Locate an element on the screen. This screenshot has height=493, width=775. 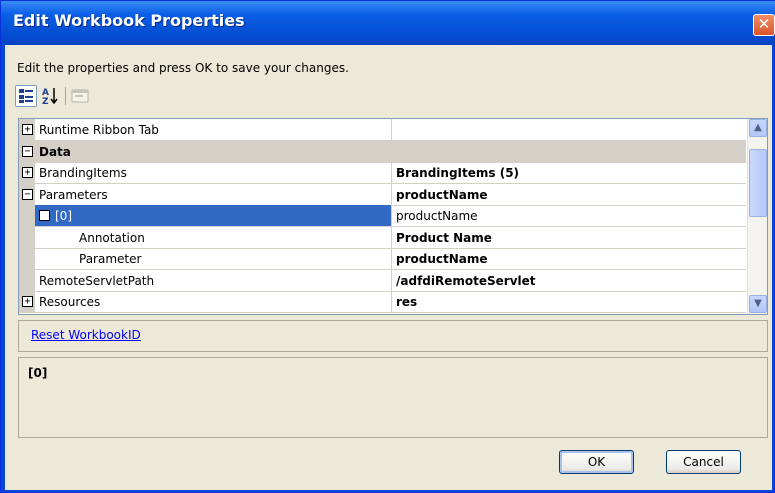
vertical-scrollbar: ▲ ▼ is located at coordinates (757, 216).